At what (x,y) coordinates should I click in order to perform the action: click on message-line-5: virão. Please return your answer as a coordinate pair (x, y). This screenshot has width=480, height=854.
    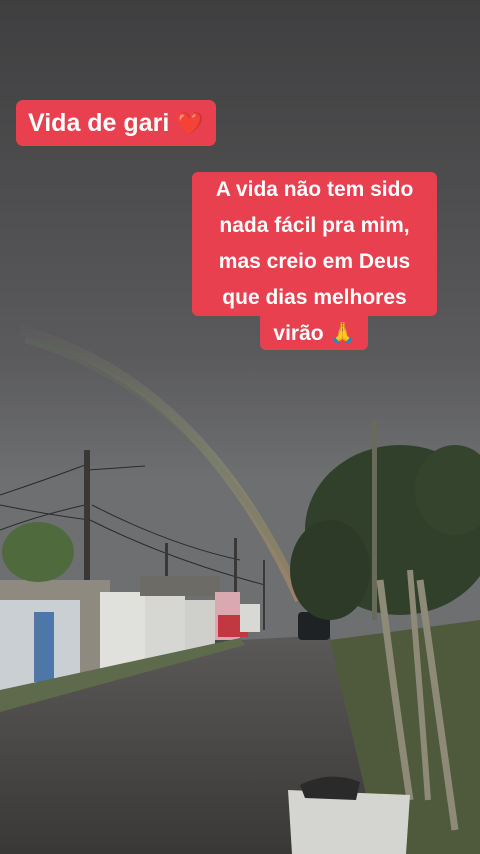
    Looking at the image, I should click on (298, 333).